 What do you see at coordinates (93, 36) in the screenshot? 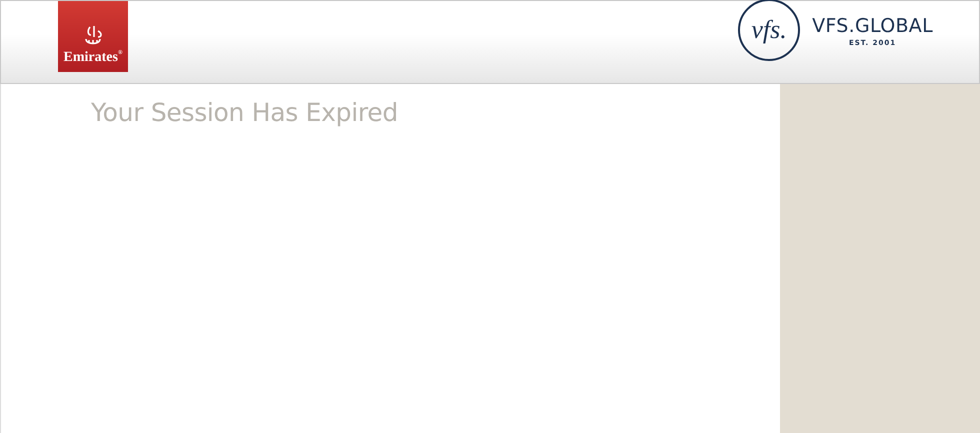
I see `airline-logo: Emirates$^{®}$` at bounding box center [93, 36].